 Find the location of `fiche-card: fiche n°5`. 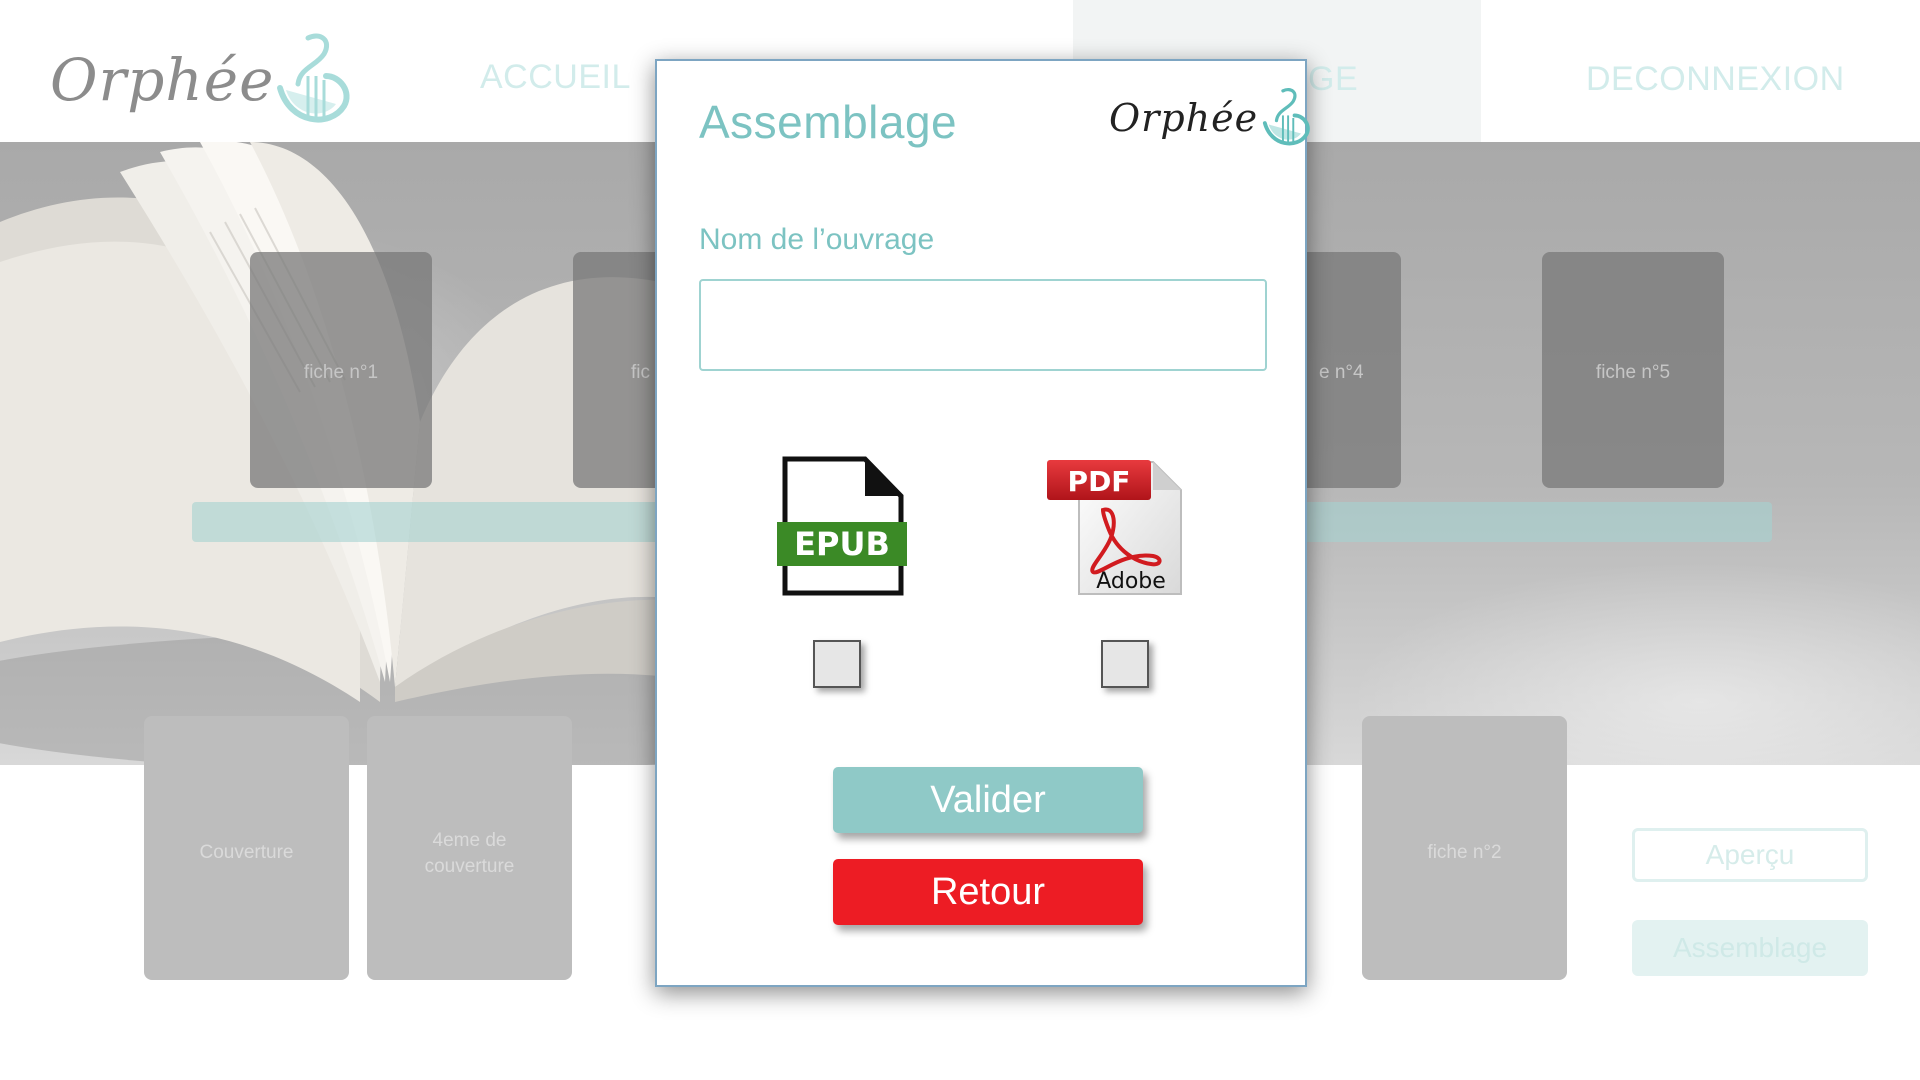

fiche-card: fiche n°5 is located at coordinates (1633, 370).